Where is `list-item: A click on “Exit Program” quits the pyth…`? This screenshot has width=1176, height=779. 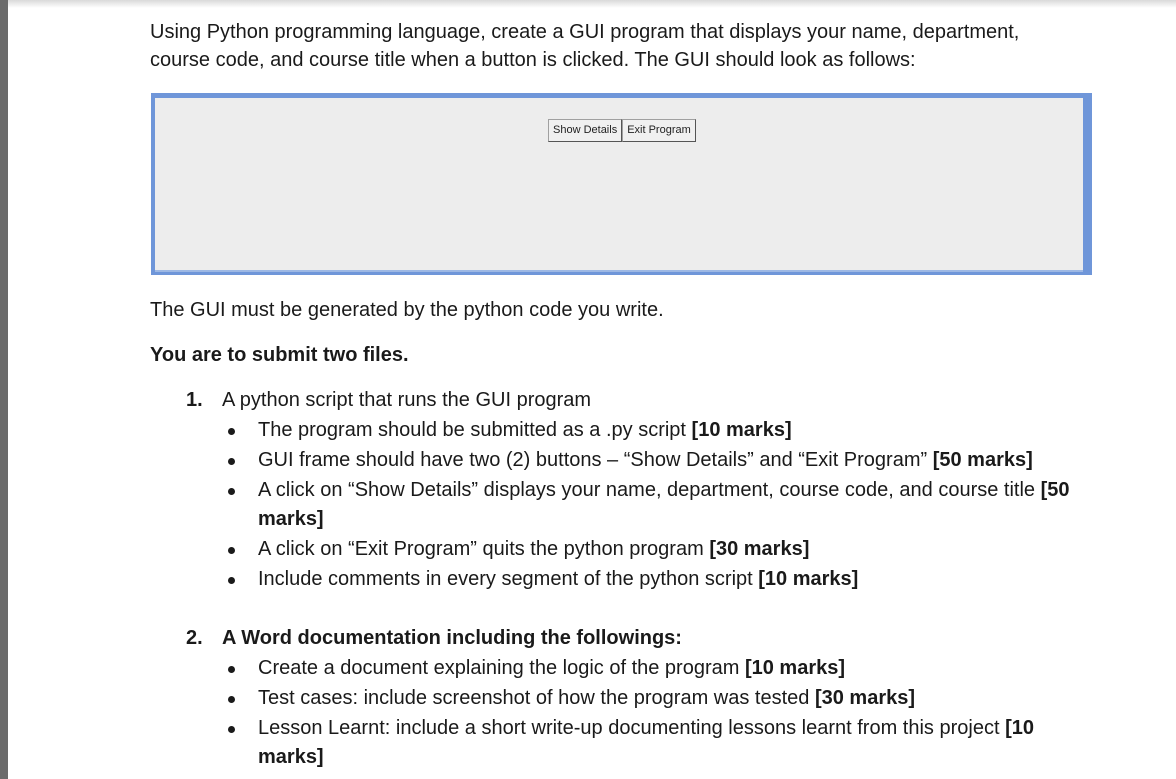 list-item: A click on “Exit Program” quits the pyth… is located at coordinates (534, 549).